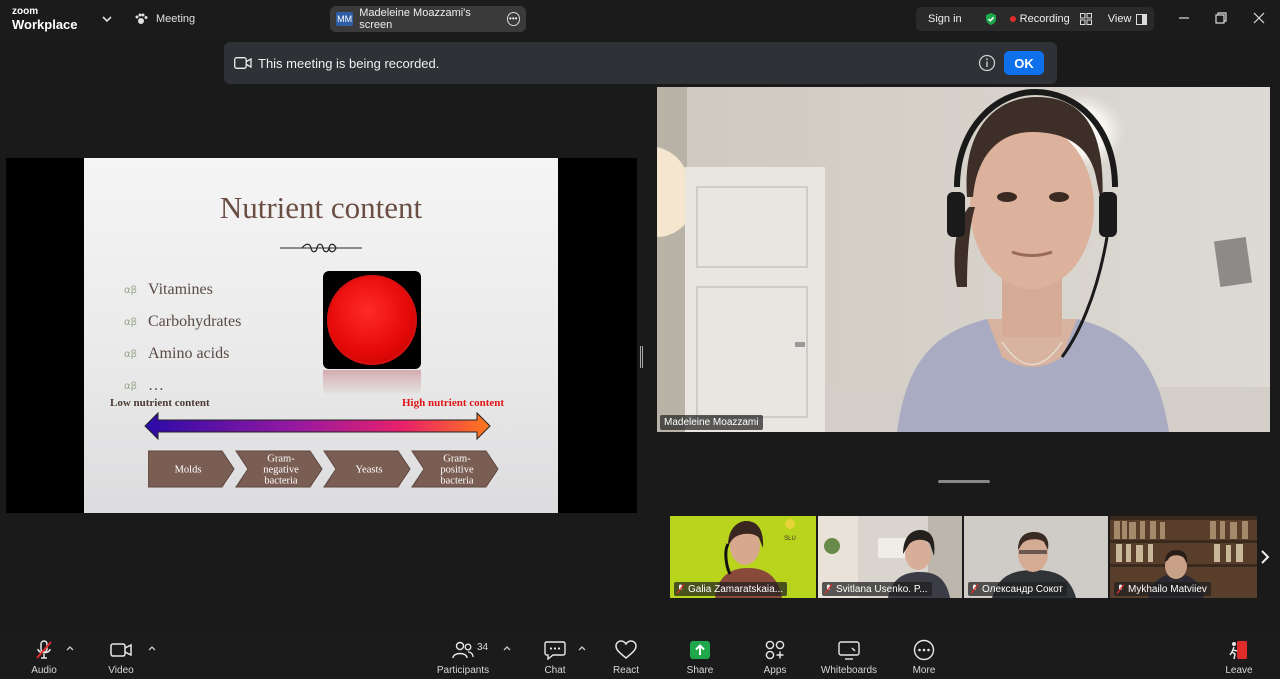  I want to click on ok-button: OK, so click(1024, 63).